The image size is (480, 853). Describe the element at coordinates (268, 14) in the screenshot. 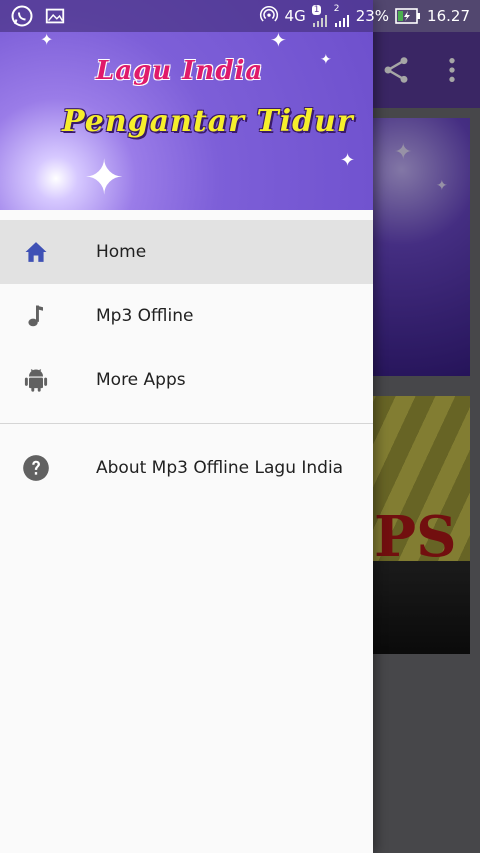

I see `hotspot-icon` at that location.